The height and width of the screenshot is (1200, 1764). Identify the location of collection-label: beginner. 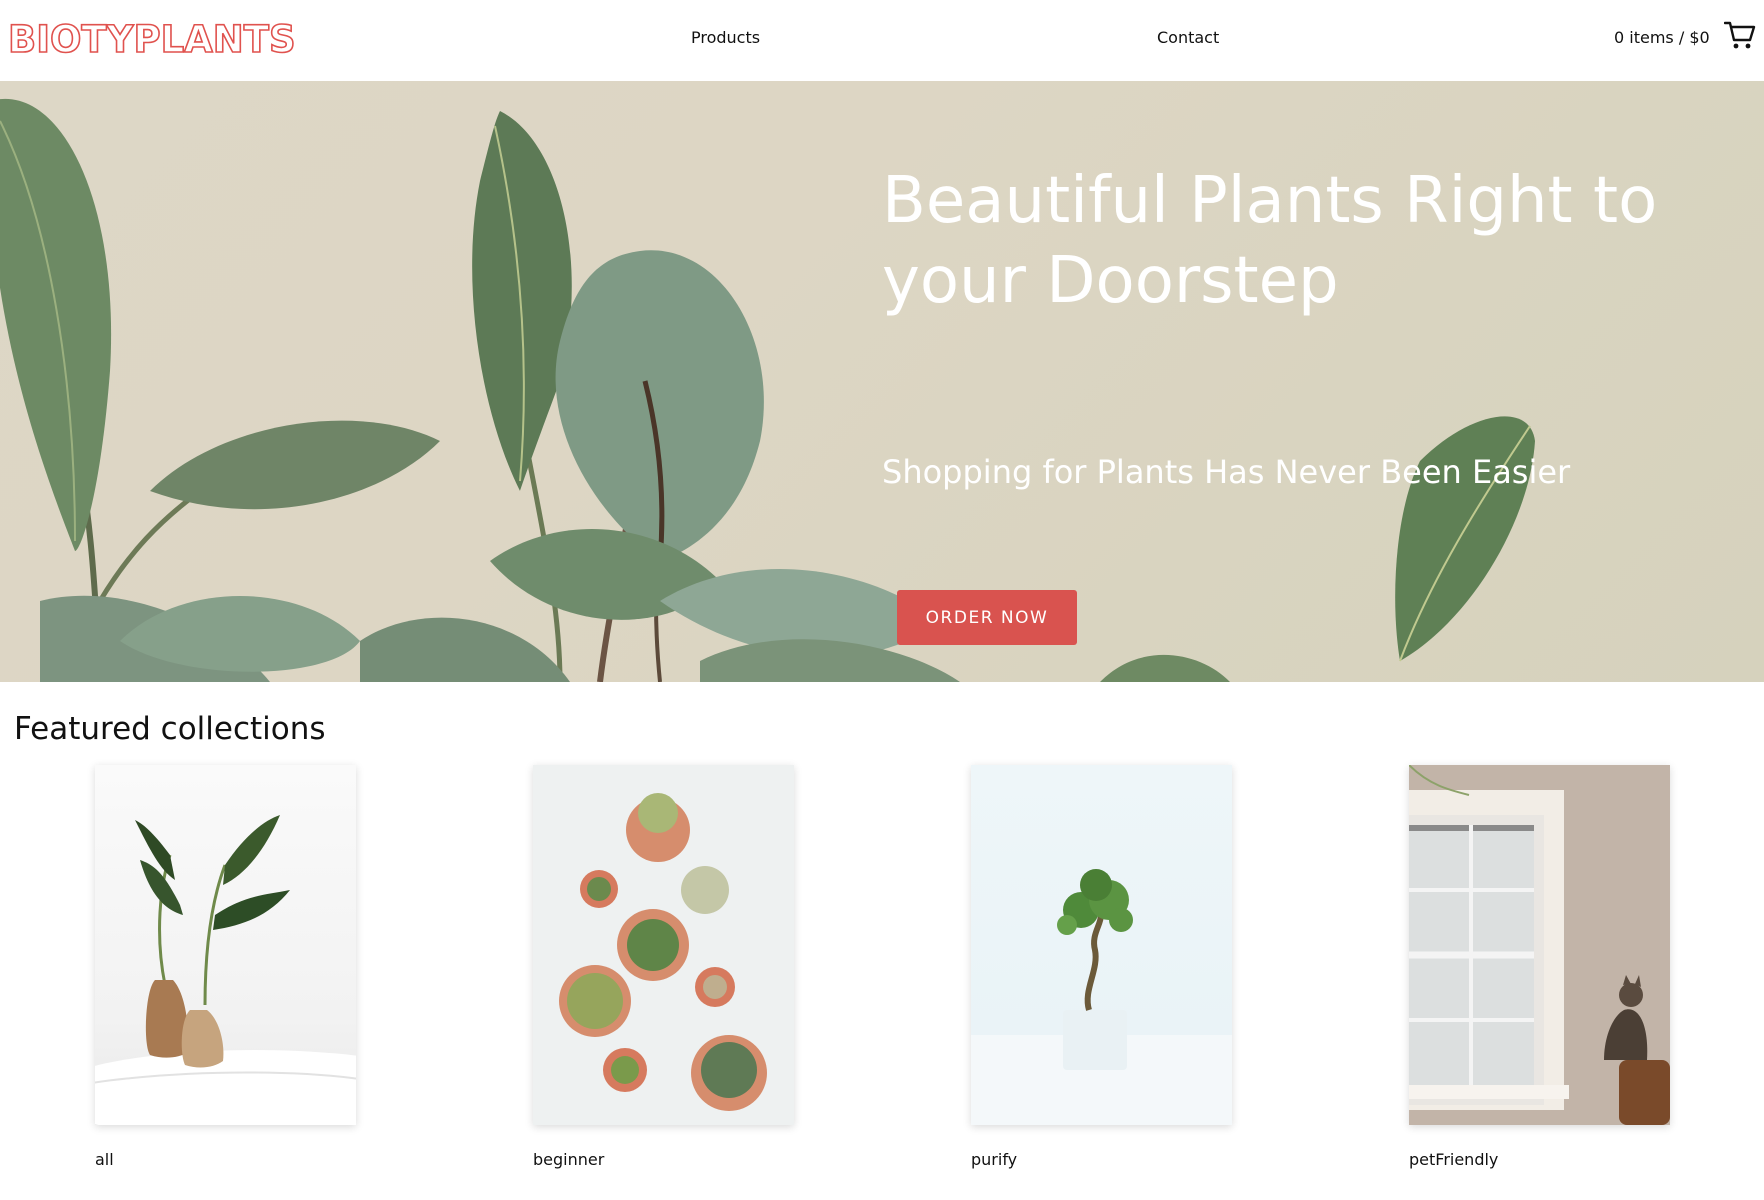
(568, 1159).